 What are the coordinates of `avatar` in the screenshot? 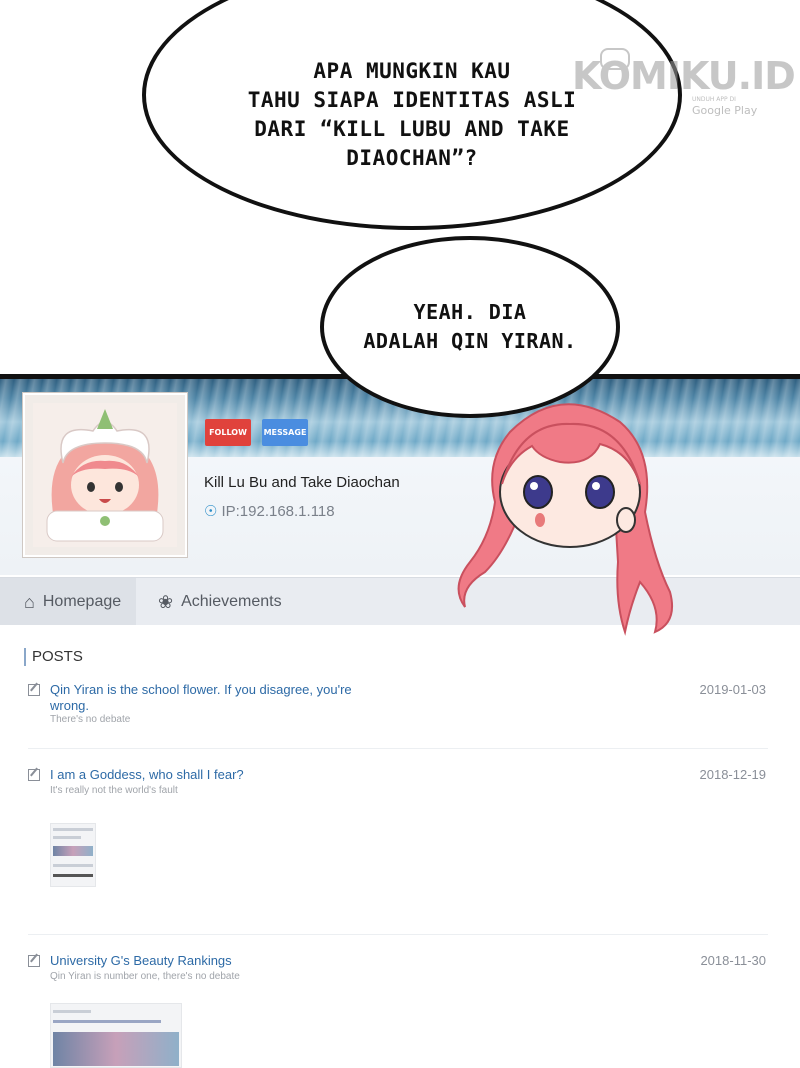 It's located at (105, 475).